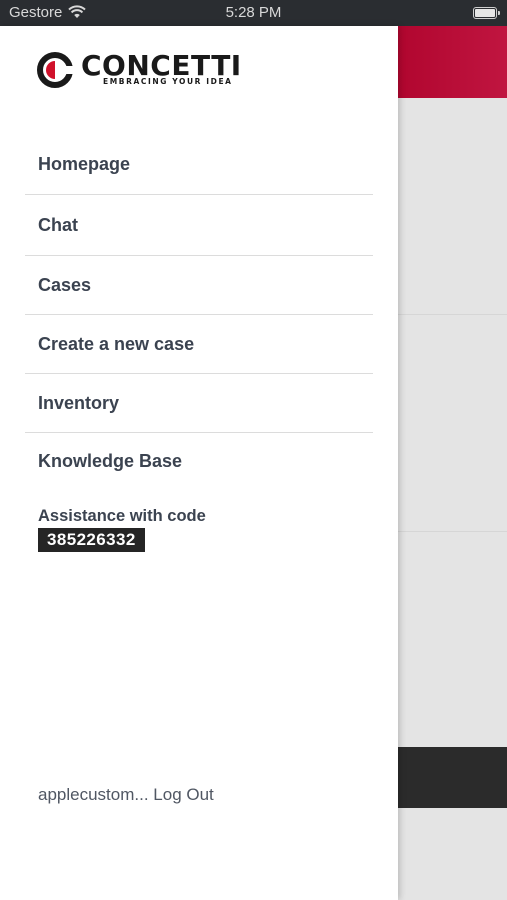  Describe the element at coordinates (199, 344) in the screenshot. I see `menu-item-create-case: Create a new case` at that location.